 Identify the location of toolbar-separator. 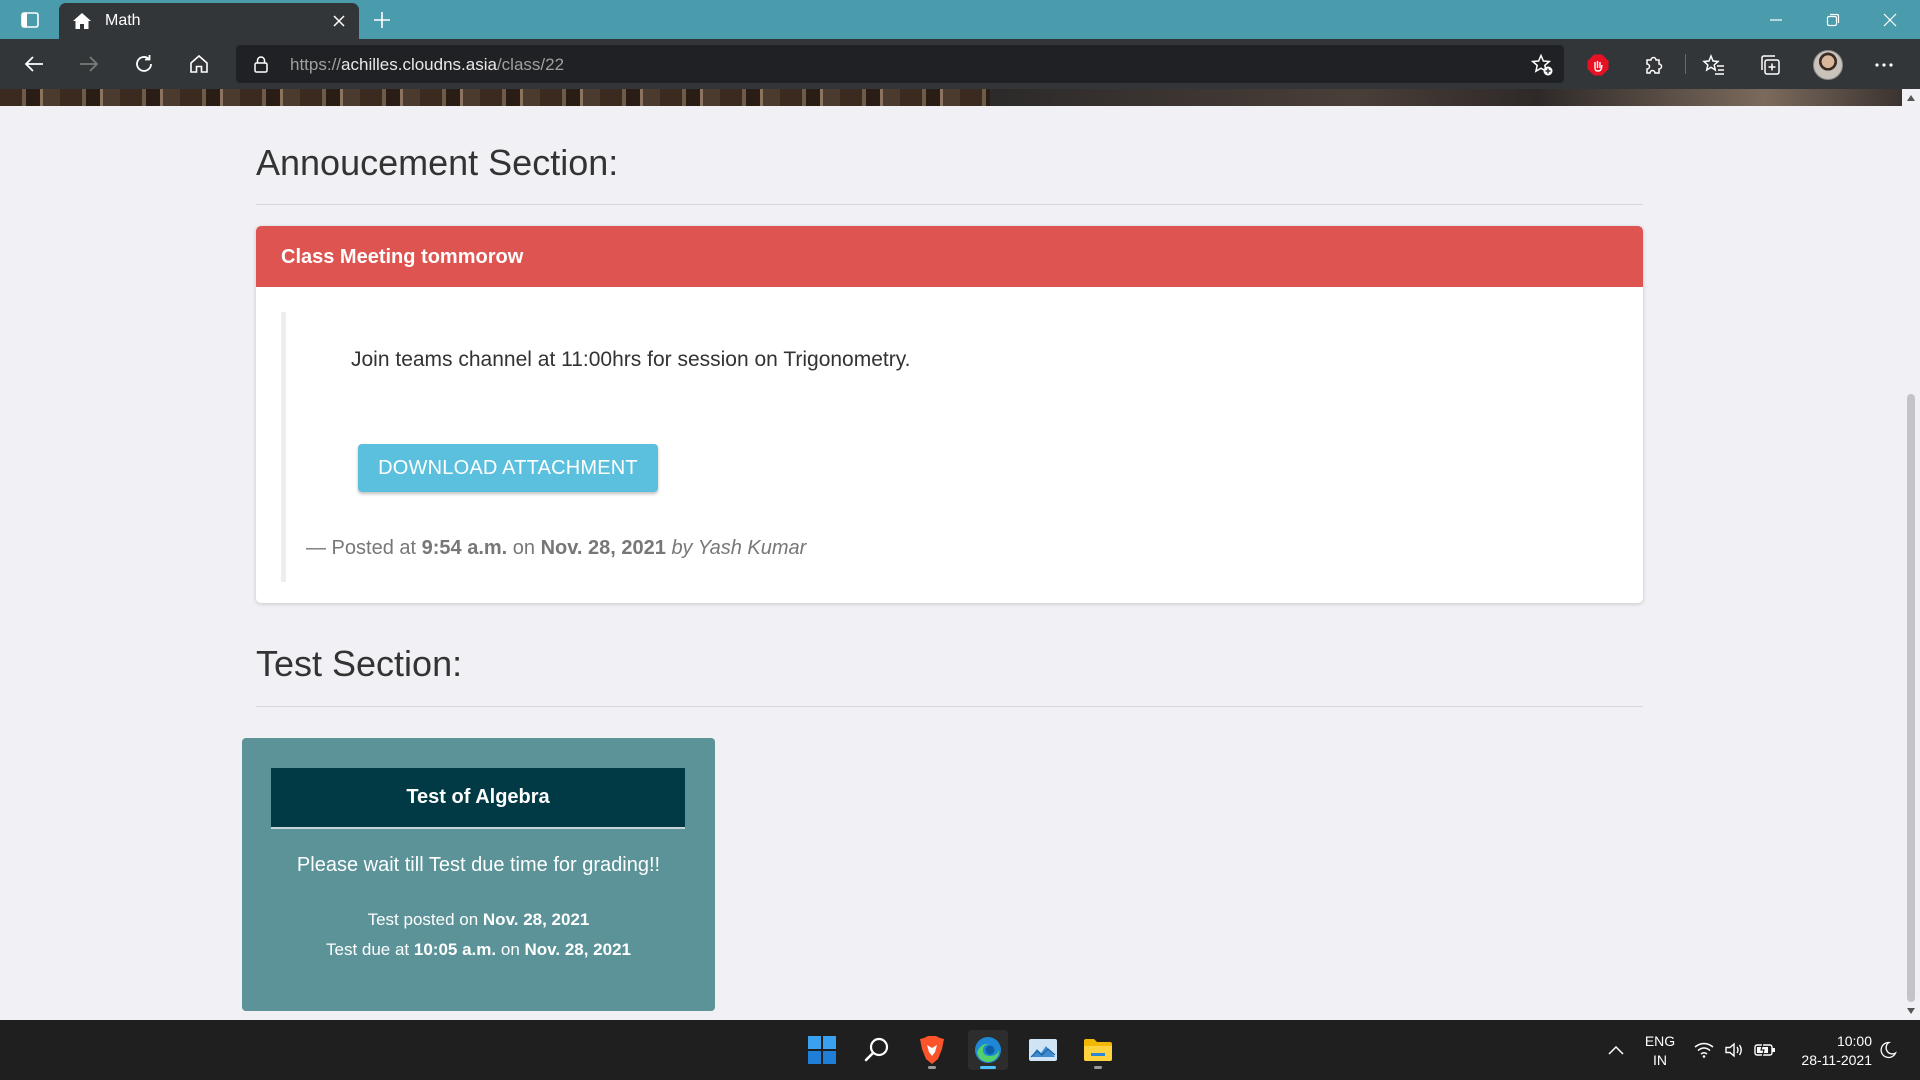
(1685, 64).